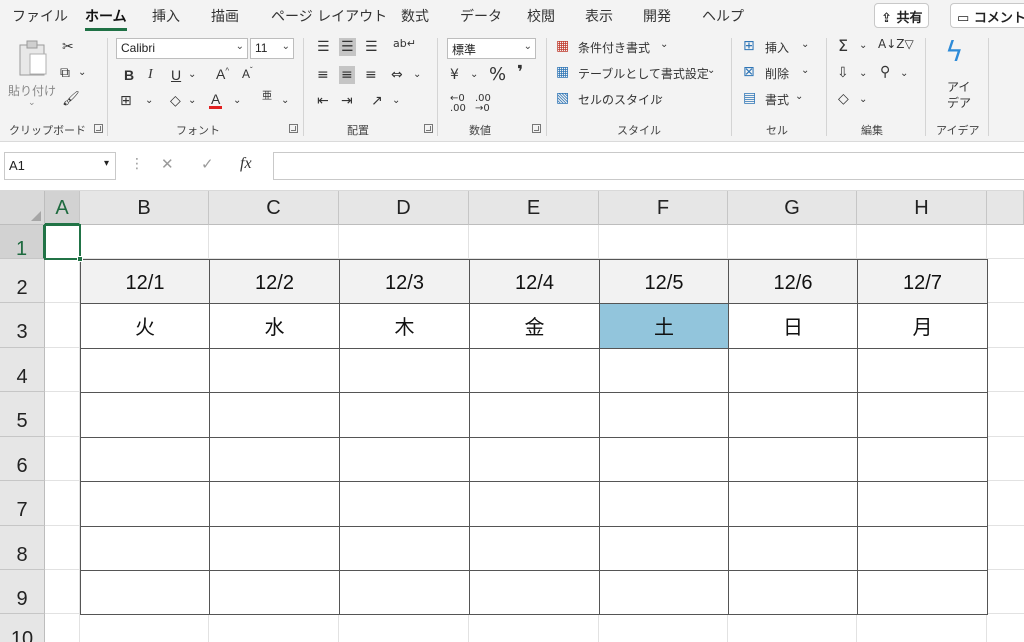 The height and width of the screenshot is (642, 1024). Describe the element at coordinates (347, 101) in the screenshot. I see `increase-indent-icon: ⇥` at that location.